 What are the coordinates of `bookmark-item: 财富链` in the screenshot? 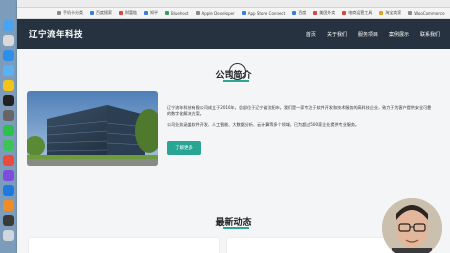 It's located at (128, 13).